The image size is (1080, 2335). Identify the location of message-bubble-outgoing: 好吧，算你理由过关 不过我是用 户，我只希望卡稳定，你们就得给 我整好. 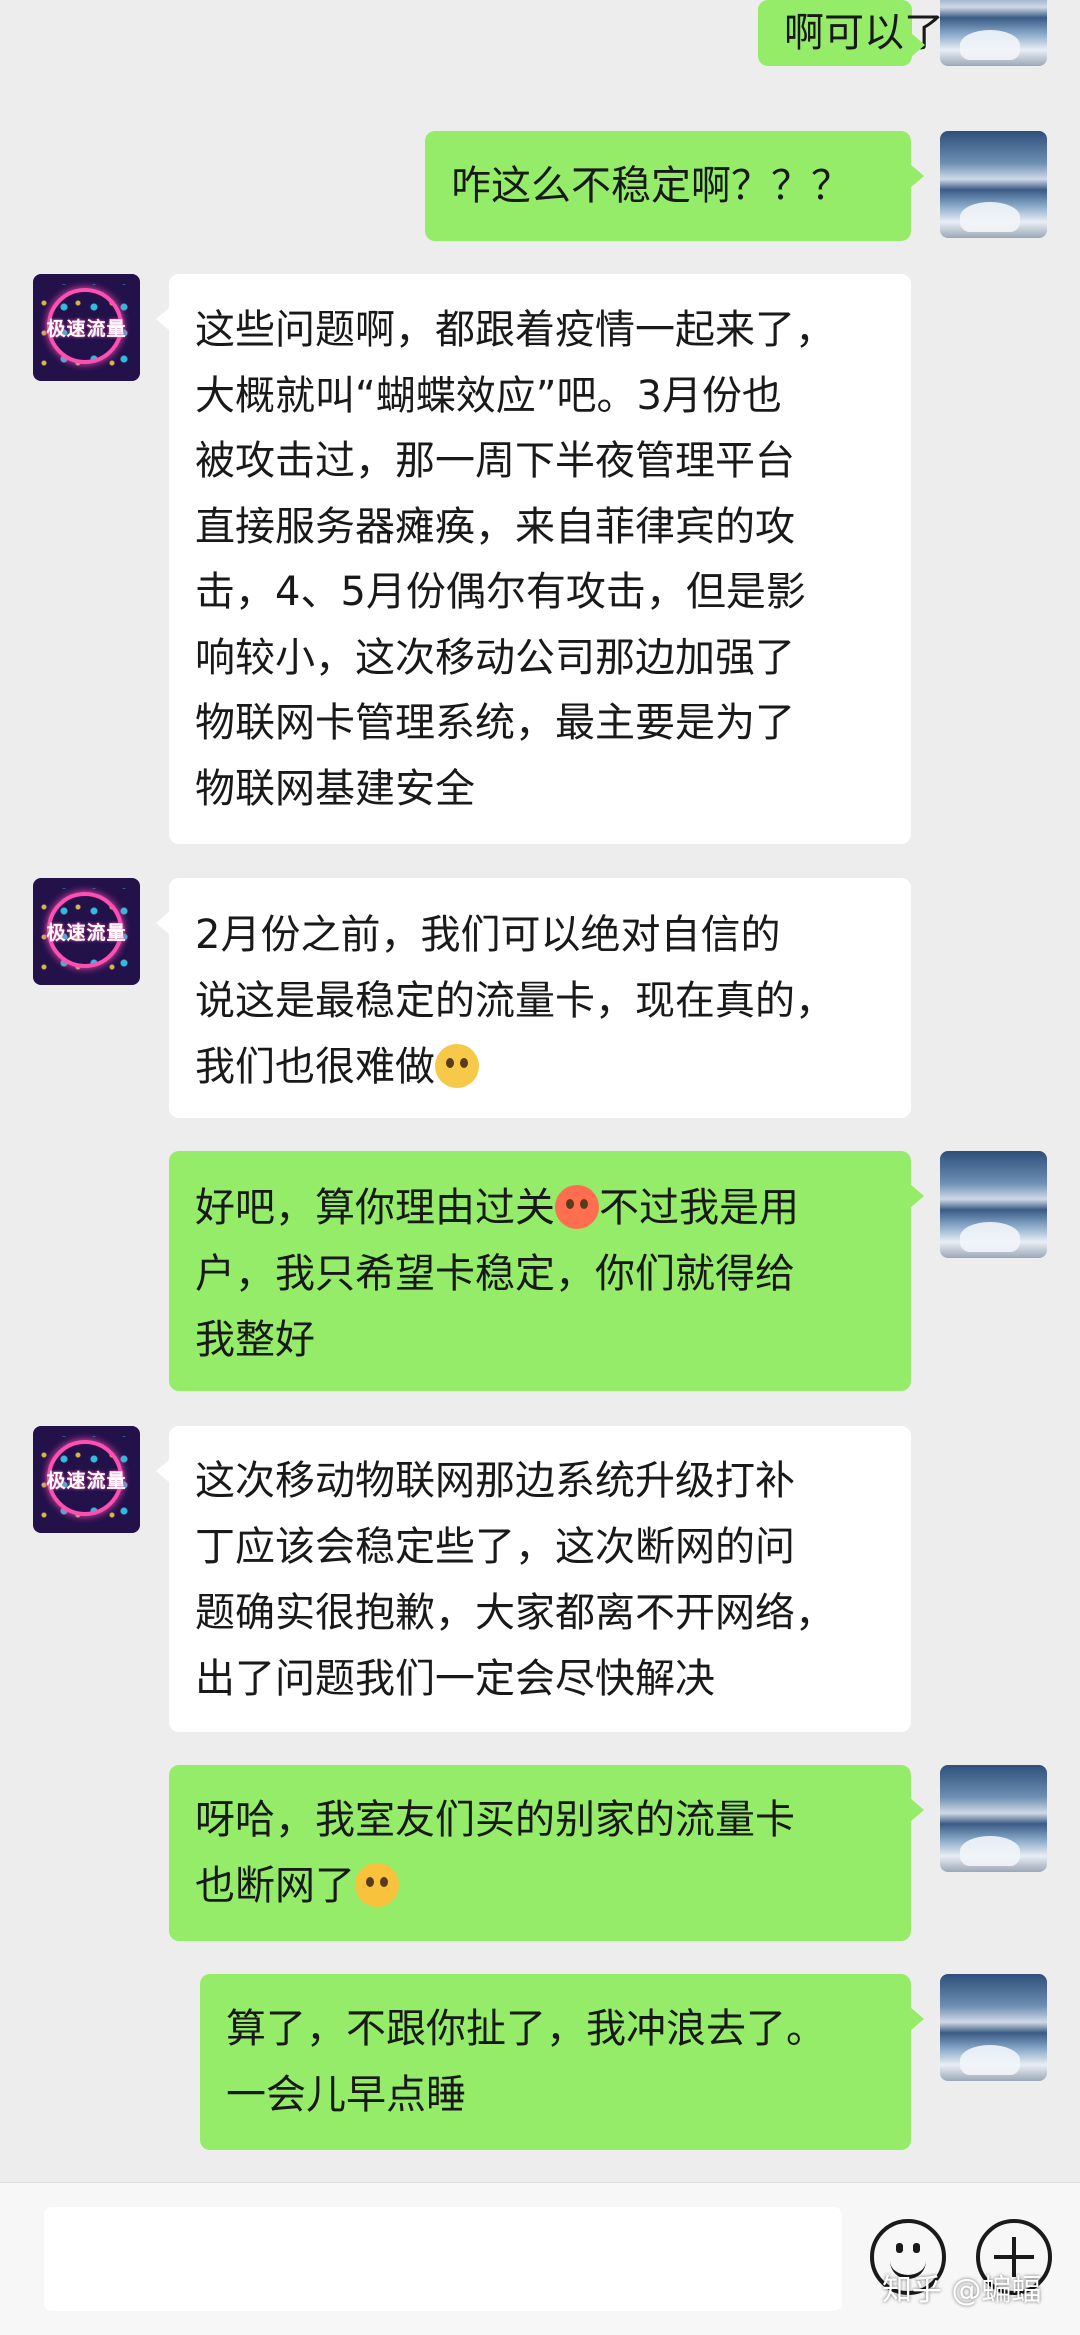
(546, 1271).